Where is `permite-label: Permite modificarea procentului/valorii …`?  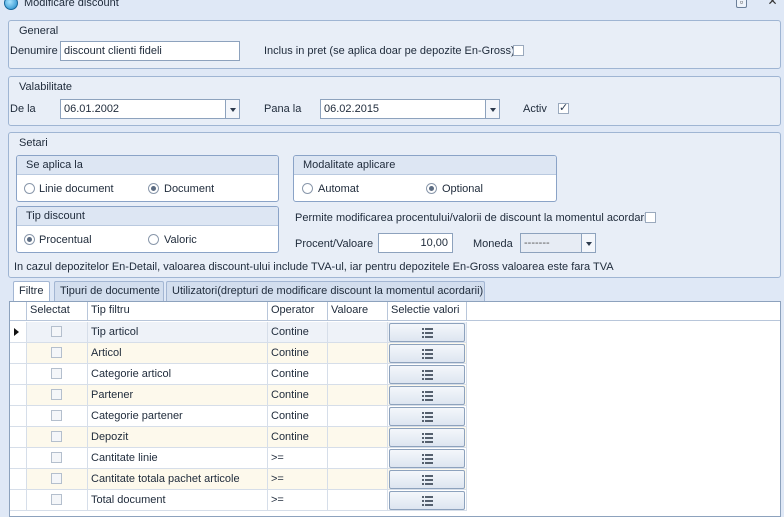 permite-label: Permite modificarea procentului/valorii … is located at coordinates (472, 218).